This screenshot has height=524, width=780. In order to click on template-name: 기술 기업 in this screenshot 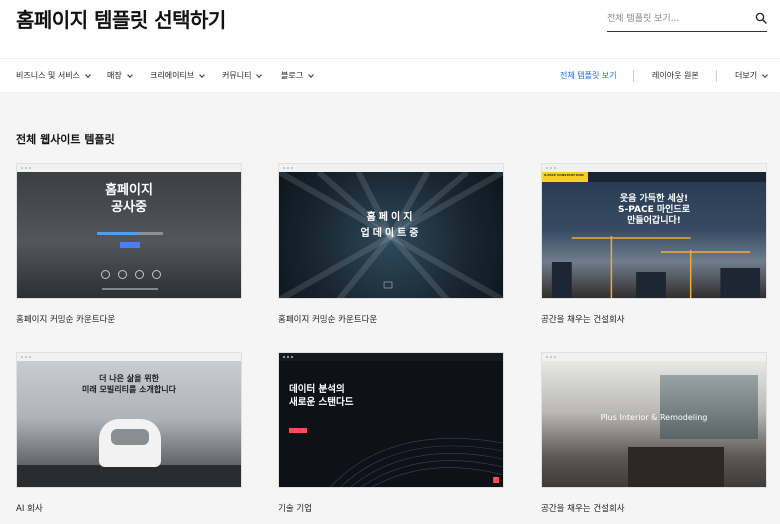, I will do `click(295, 508)`.